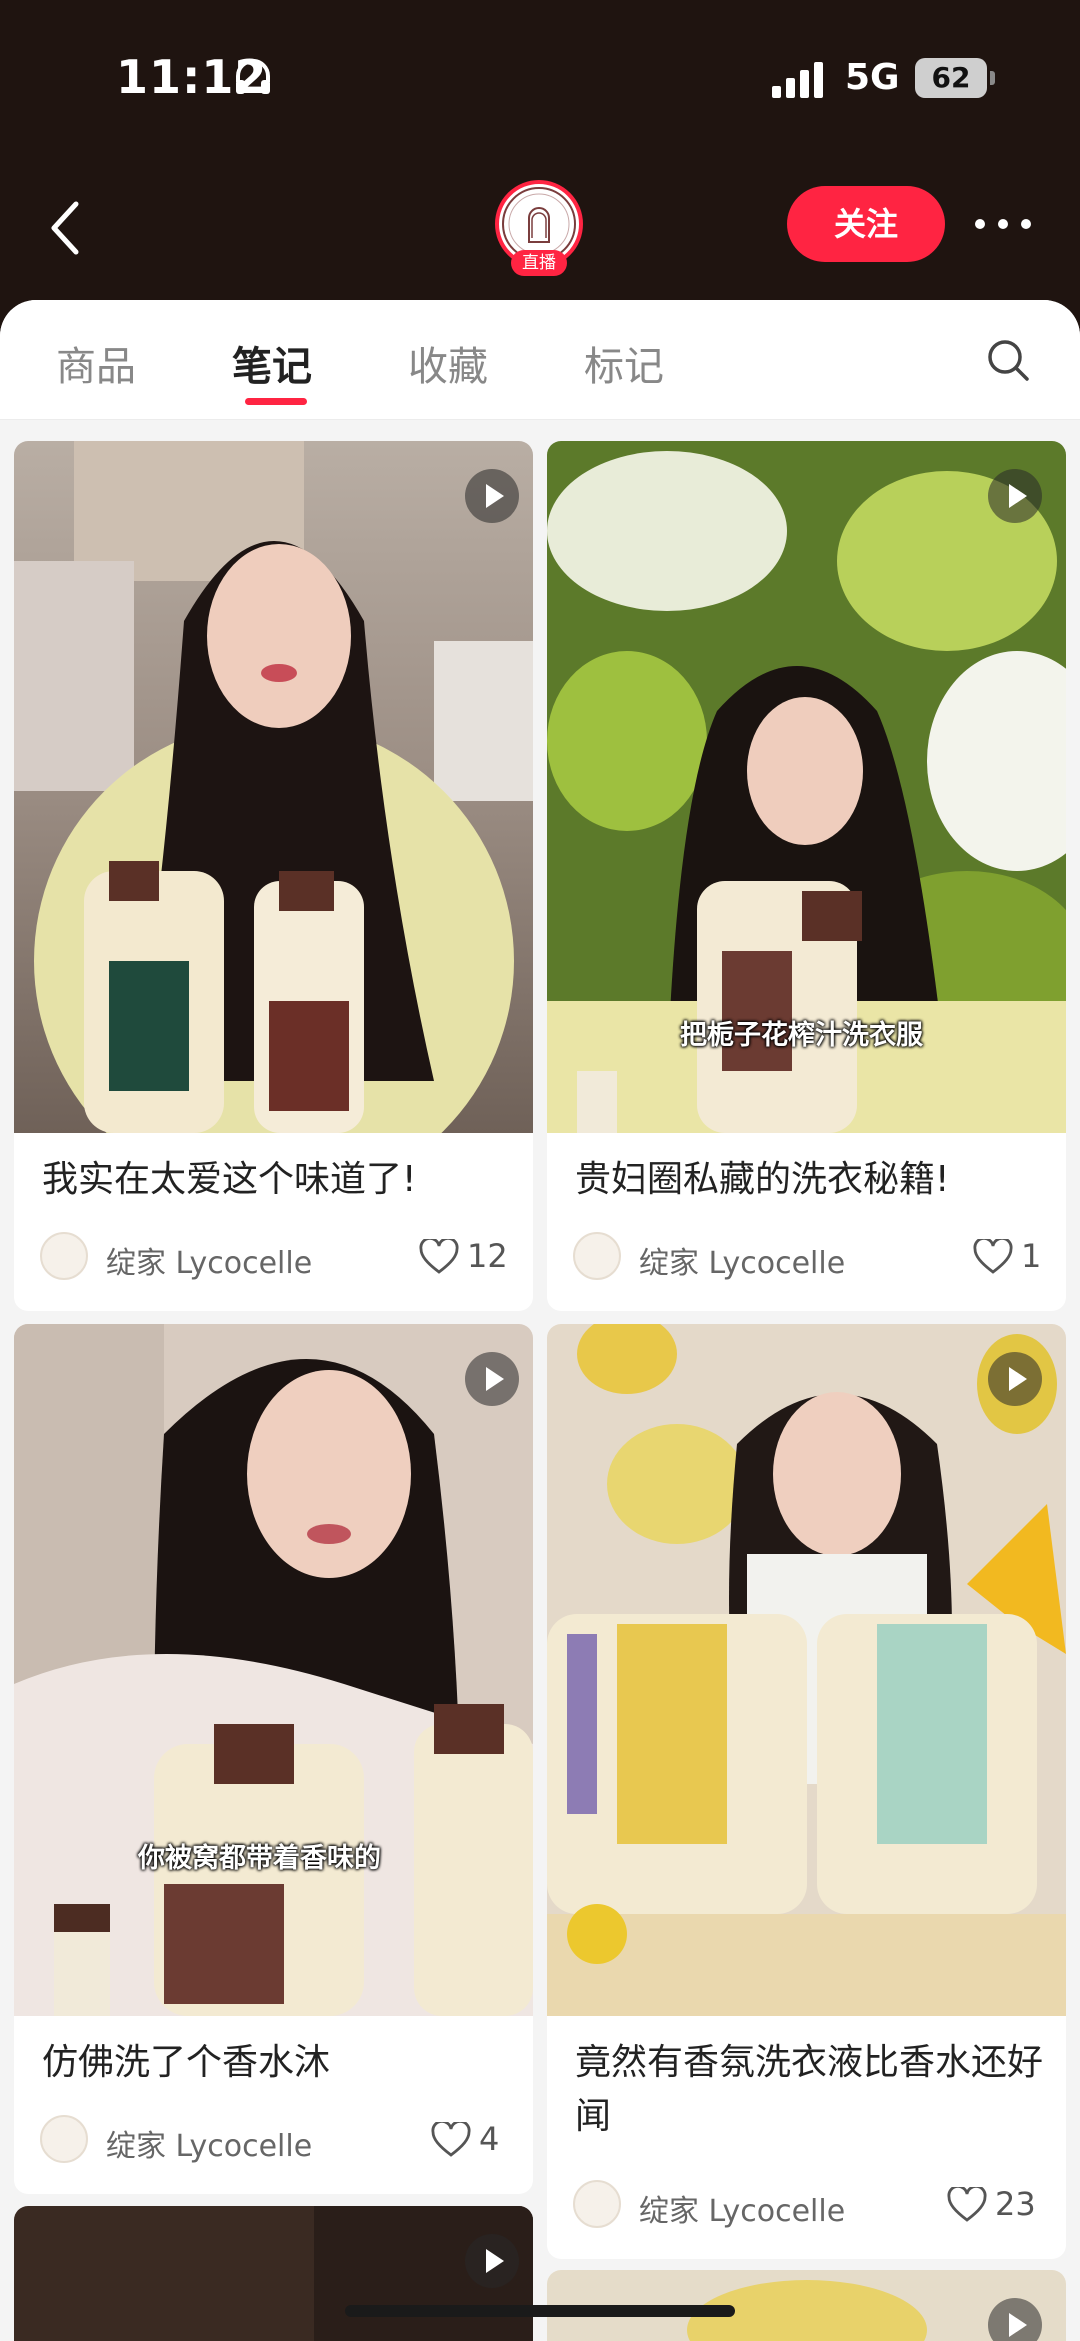 The image size is (1080, 2341). Describe the element at coordinates (1031, 1256) in the screenshot. I see `like-count: 1` at that location.